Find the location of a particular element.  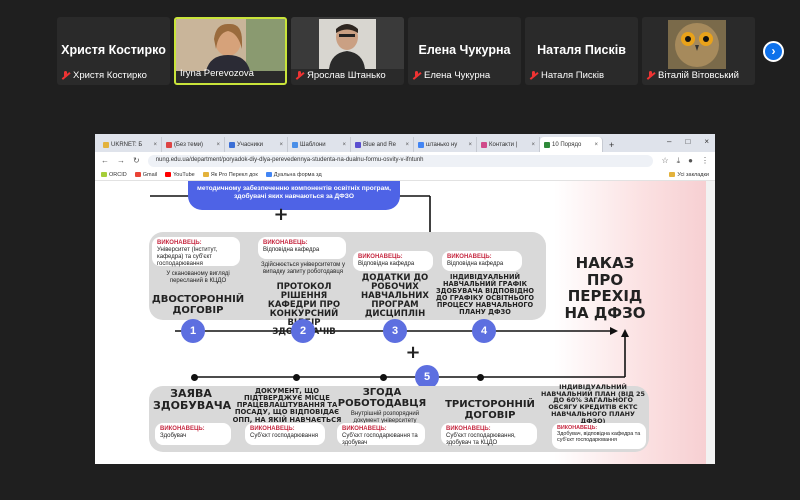

participant-name: Елена Чукурна is located at coordinates (457, 75).